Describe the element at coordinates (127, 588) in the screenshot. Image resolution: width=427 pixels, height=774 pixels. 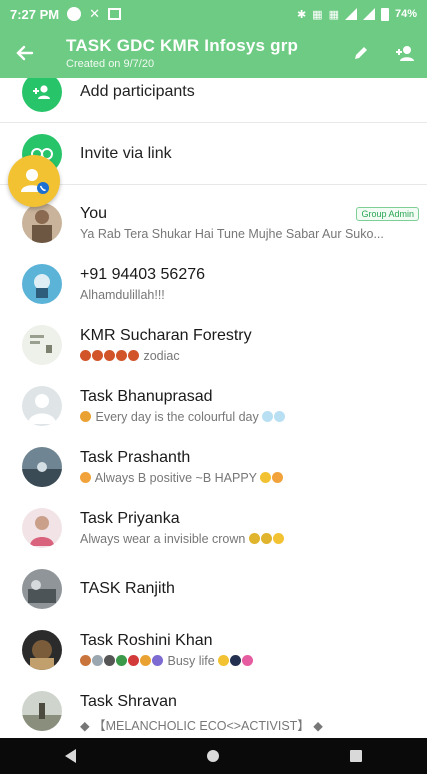
I see `member-name: TASK Ranjith` at that location.